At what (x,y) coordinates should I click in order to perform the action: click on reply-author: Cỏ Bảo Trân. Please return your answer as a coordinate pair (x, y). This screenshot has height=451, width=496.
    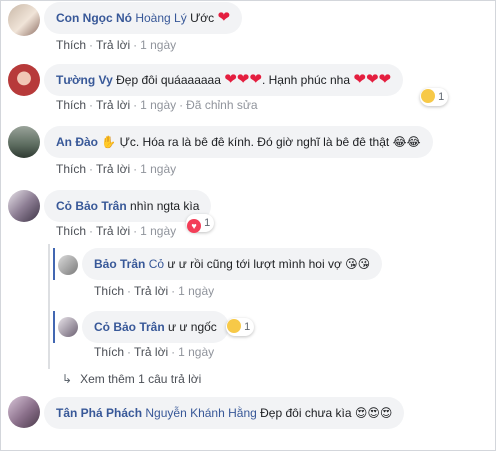
    Looking at the image, I should click on (129, 327).